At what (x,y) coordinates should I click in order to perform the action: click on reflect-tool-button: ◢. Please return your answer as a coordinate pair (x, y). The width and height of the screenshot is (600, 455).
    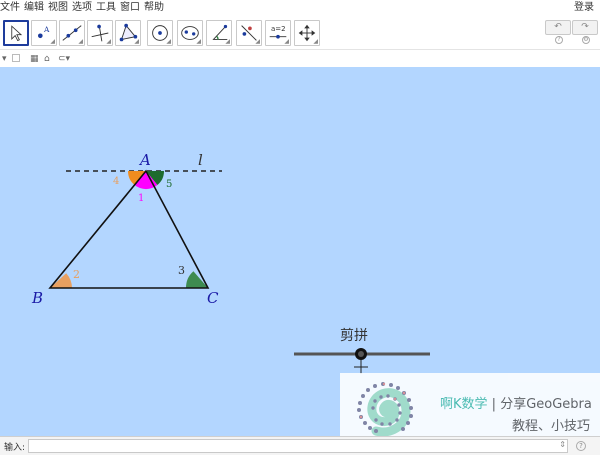
    Looking at the image, I should click on (249, 33).